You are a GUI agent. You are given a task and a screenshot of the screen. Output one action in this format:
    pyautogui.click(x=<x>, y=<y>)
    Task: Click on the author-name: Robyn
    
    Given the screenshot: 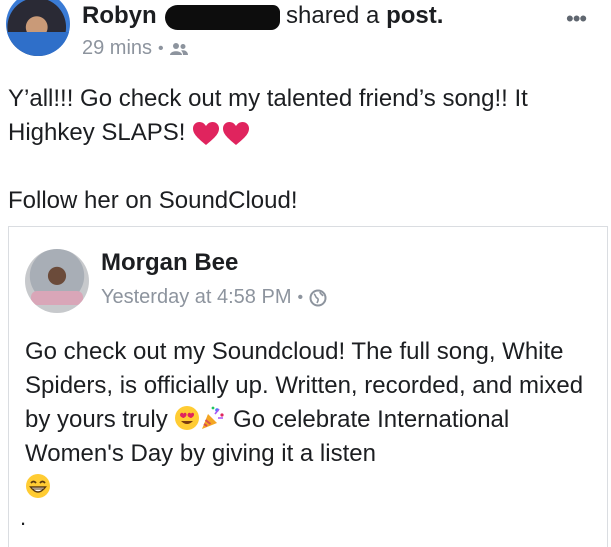 What is the action you would take?
    pyautogui.click(x=119, y=16)
    